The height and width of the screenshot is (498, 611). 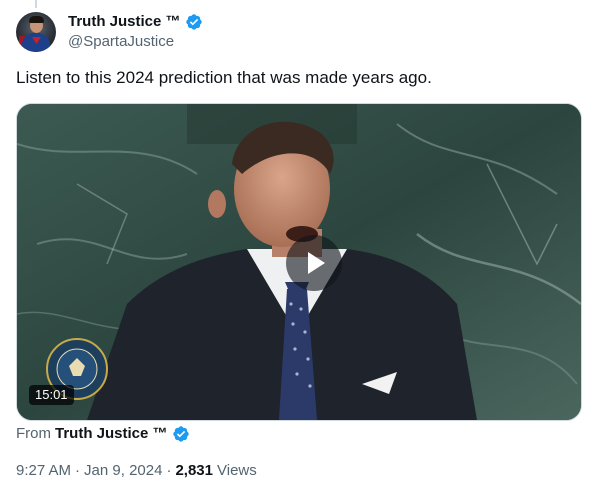 I want to click on media-source-row: From Truth Justice ™, so click(x=103, y=434).